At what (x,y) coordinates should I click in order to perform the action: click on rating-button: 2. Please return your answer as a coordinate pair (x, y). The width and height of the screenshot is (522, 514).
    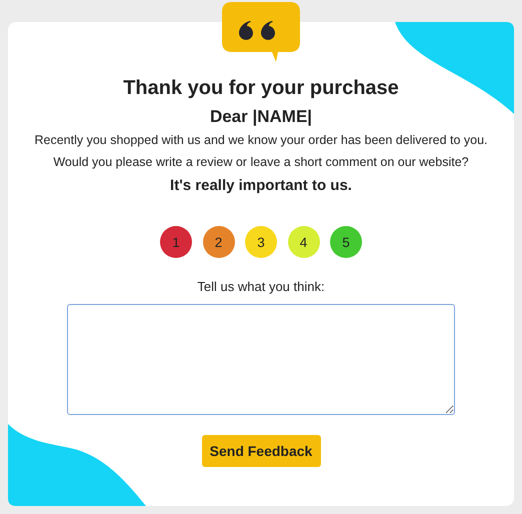
    Looking at the image, I should click on (218, 242).